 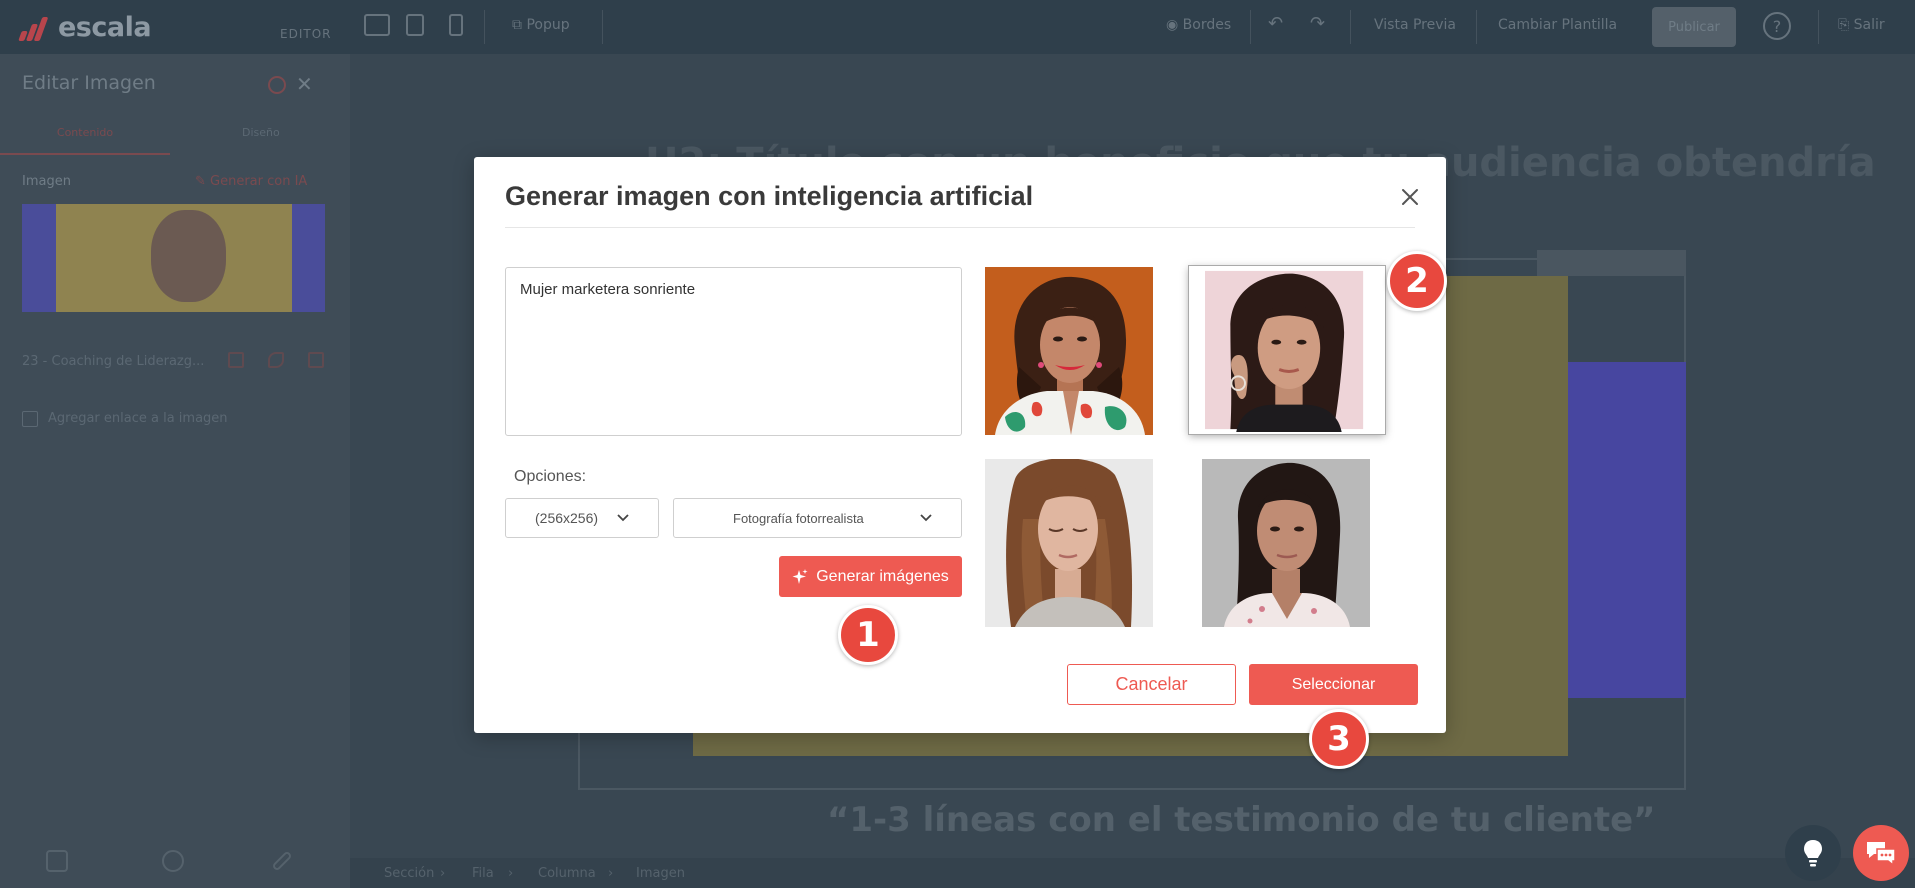 I want to click on style-select-value: Fotografía fotorrealista, so click(x=798, y=518).